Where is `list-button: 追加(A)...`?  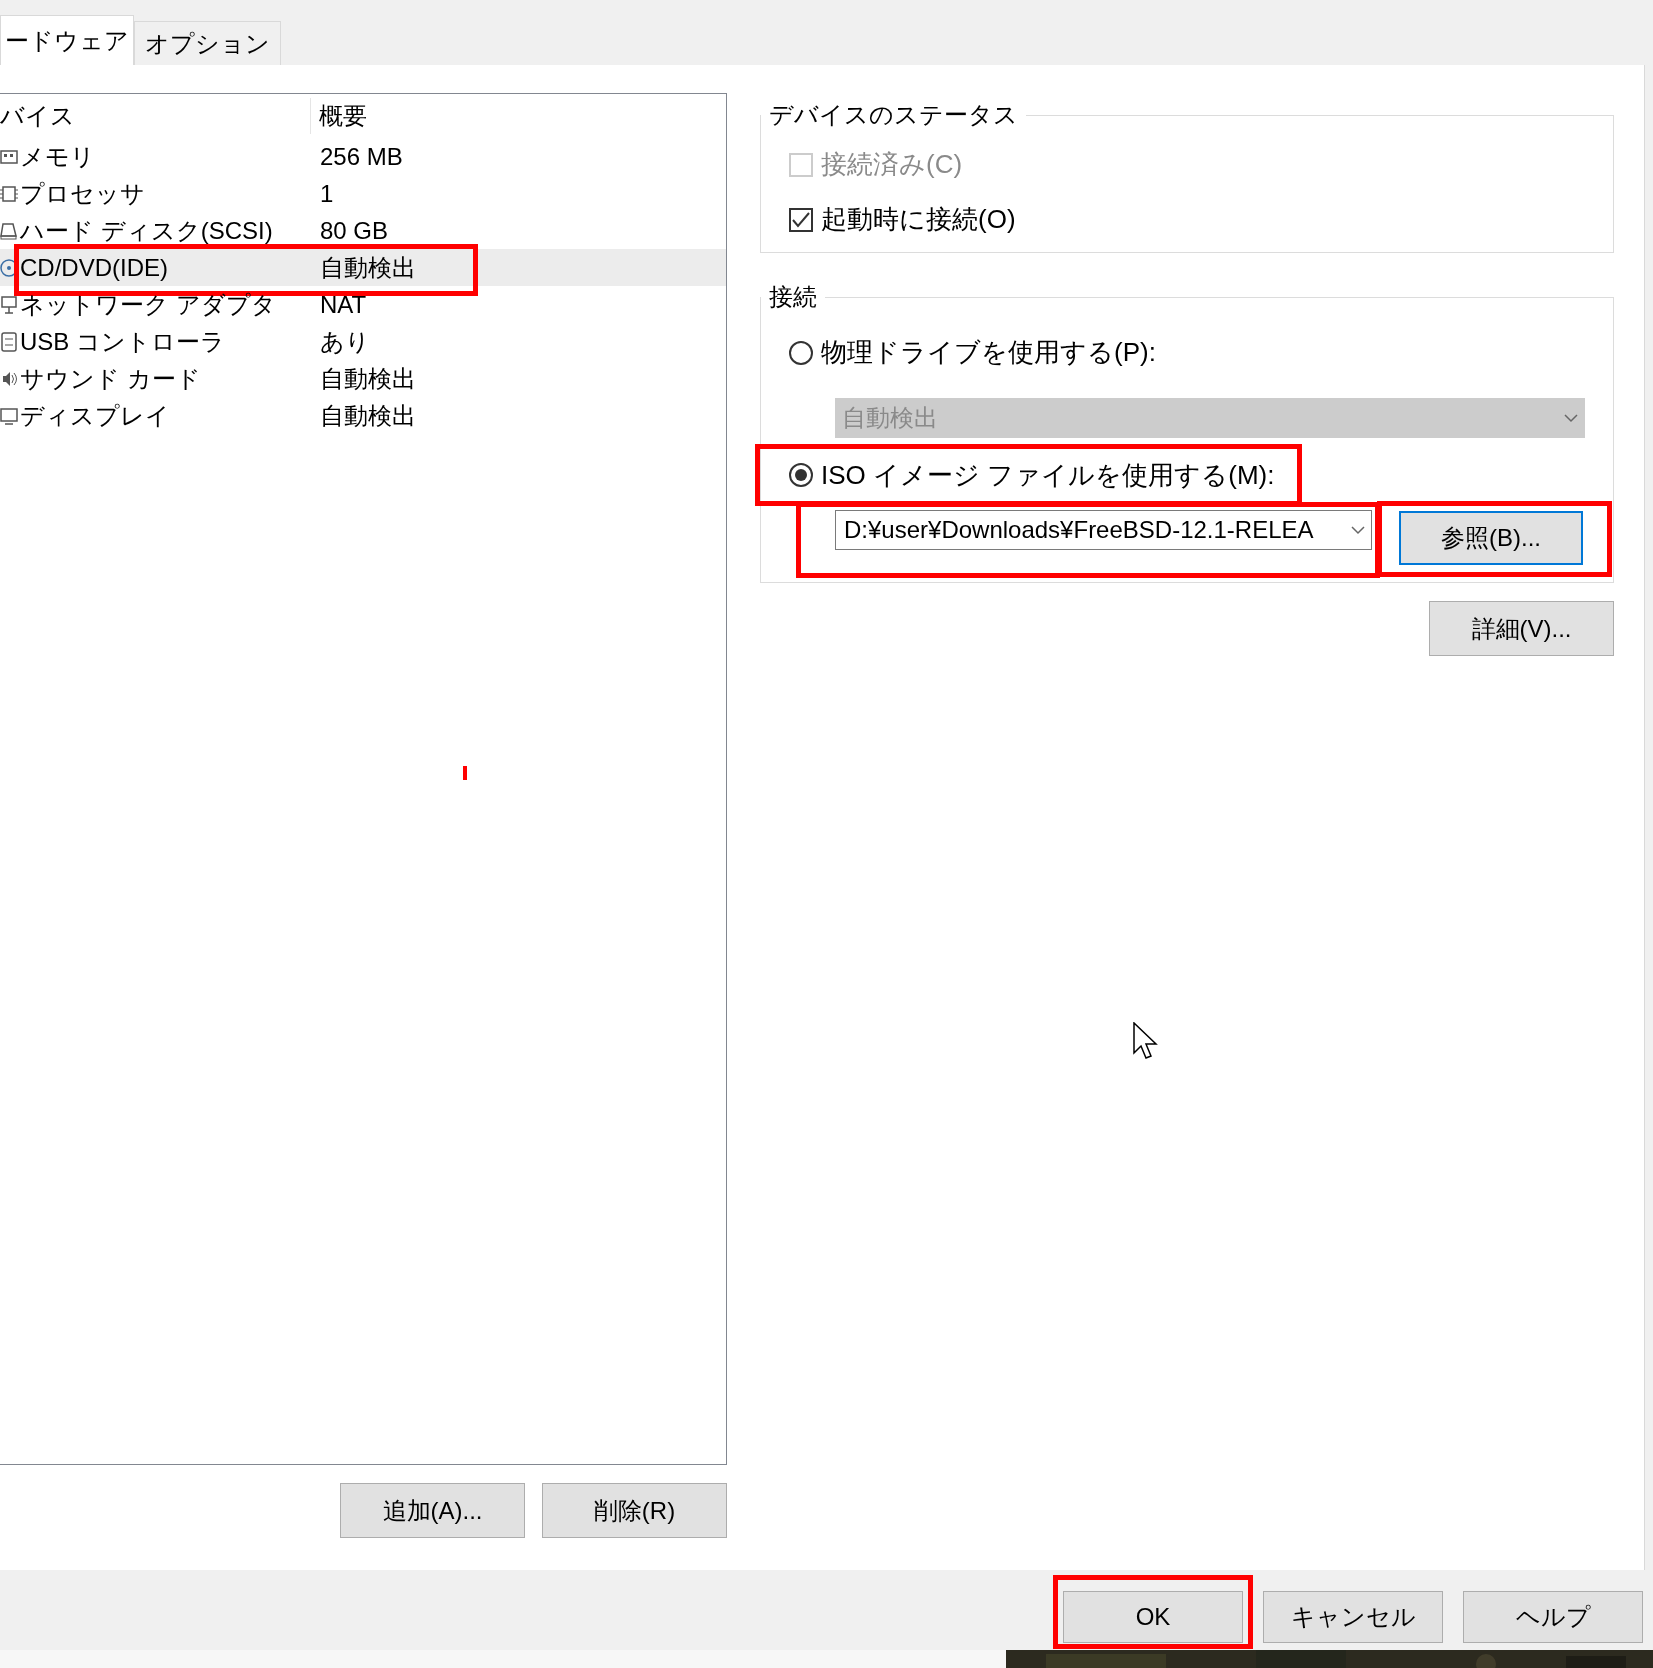 list-button: 追加(A)... is located at coordinates (432, 1510).